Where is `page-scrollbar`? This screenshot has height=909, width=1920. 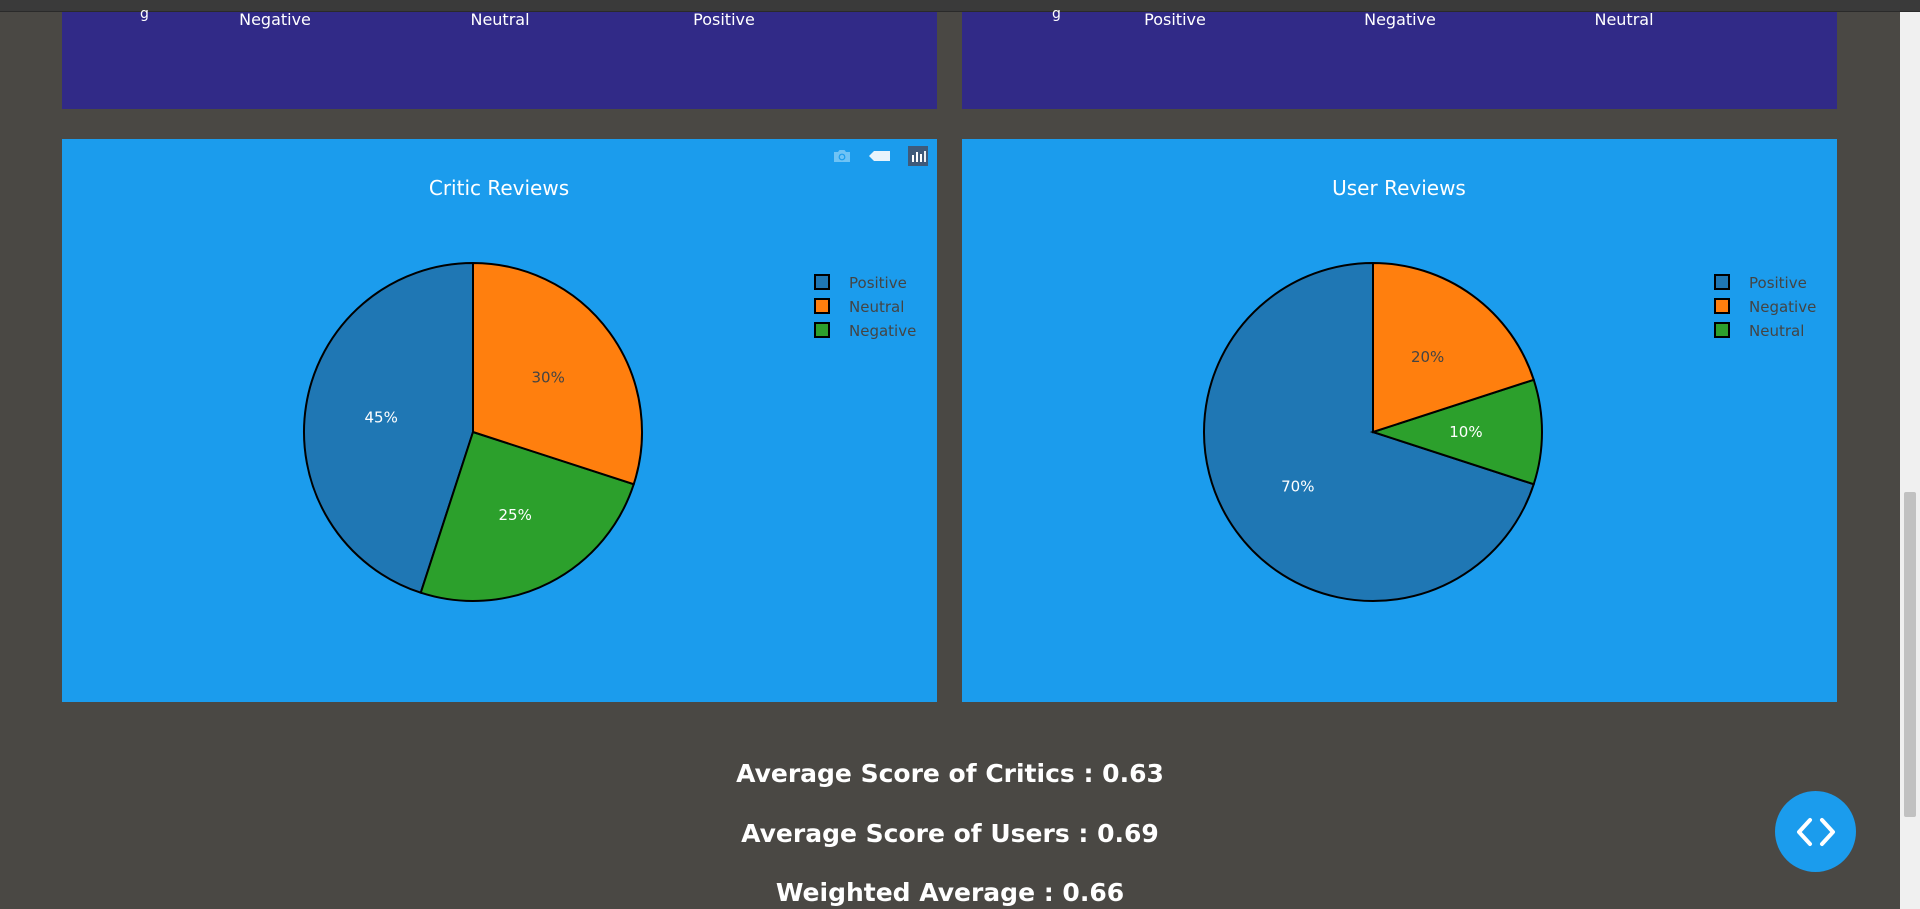 page-scrollbar is located at coordinates (1910, 460).